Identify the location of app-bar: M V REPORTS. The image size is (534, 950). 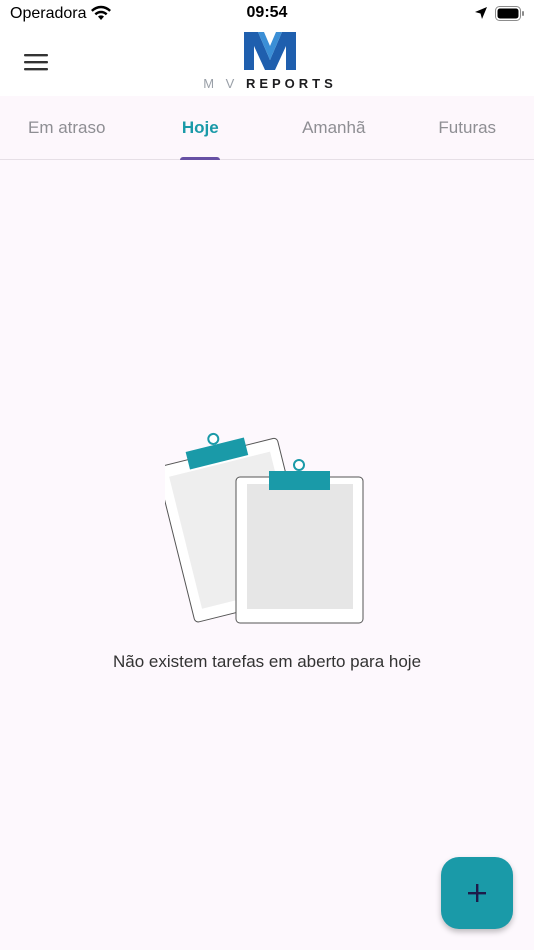
(267, 62).